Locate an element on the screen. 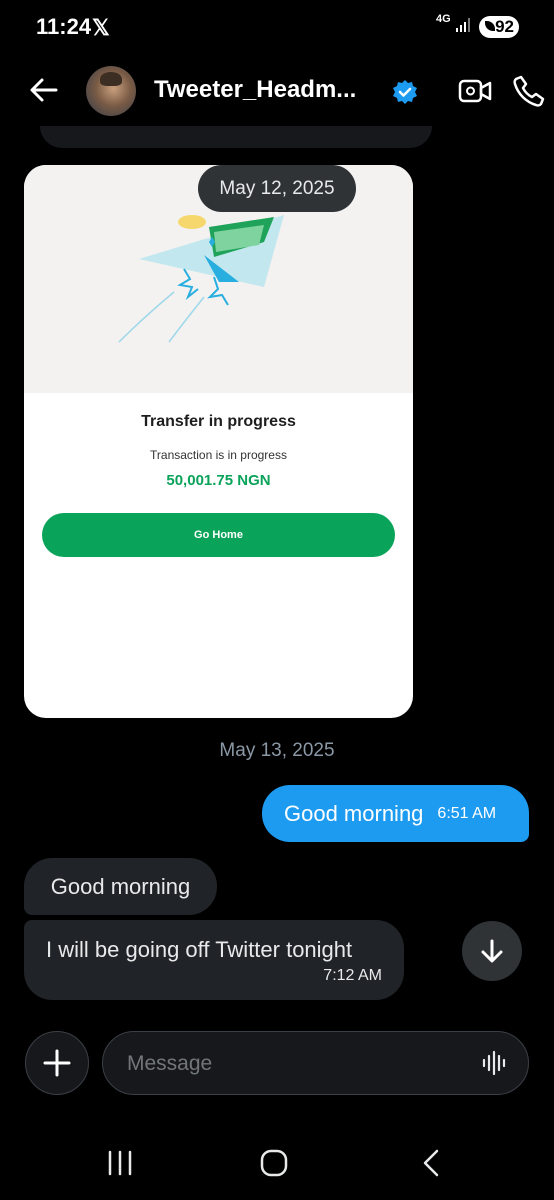  verified-badge-icon is located at coordinates (405, 92).